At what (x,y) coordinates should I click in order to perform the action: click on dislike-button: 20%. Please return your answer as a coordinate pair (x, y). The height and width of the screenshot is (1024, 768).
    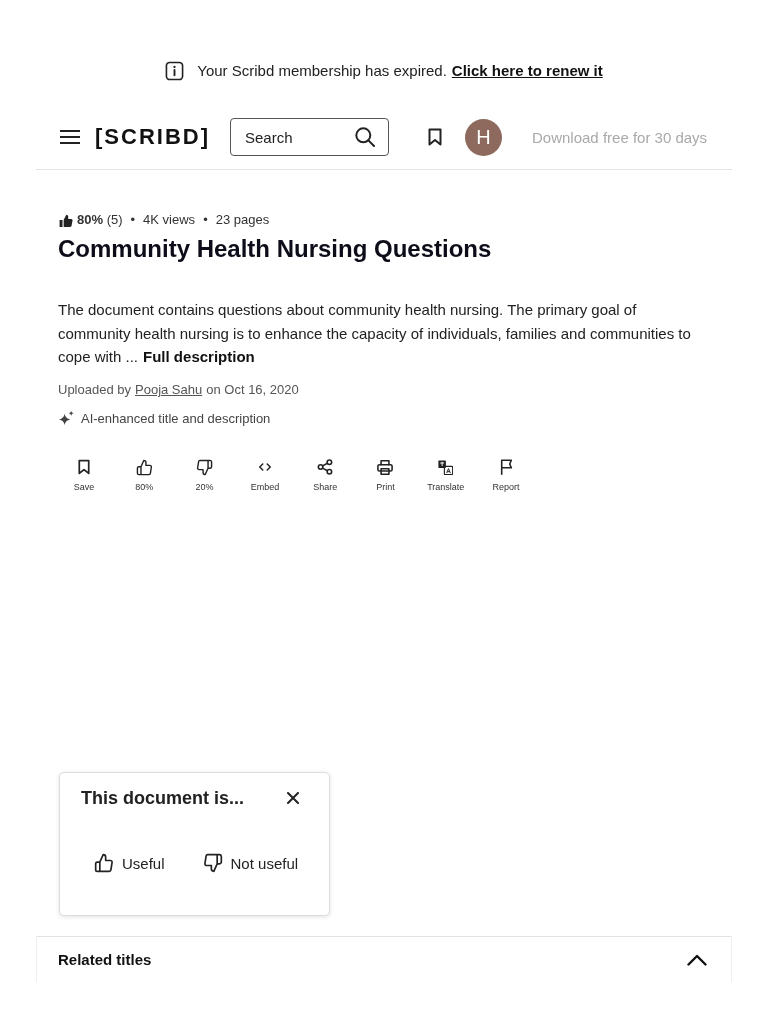
    Looking at the image, I should click on (204, 475).